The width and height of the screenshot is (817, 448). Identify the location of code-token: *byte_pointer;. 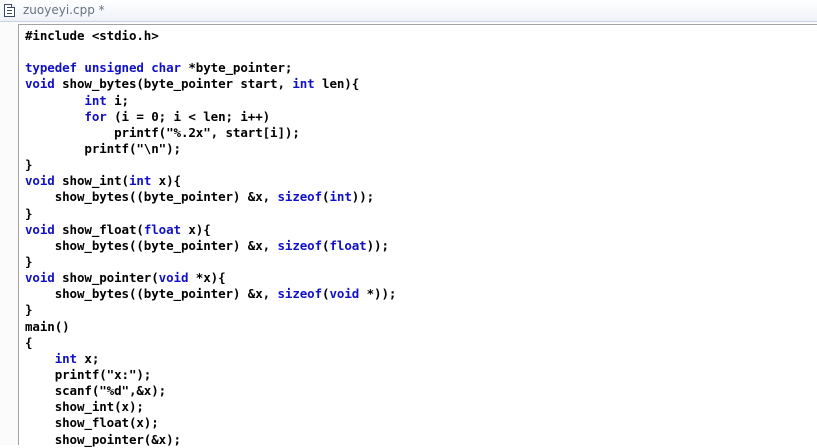
(236, 68).